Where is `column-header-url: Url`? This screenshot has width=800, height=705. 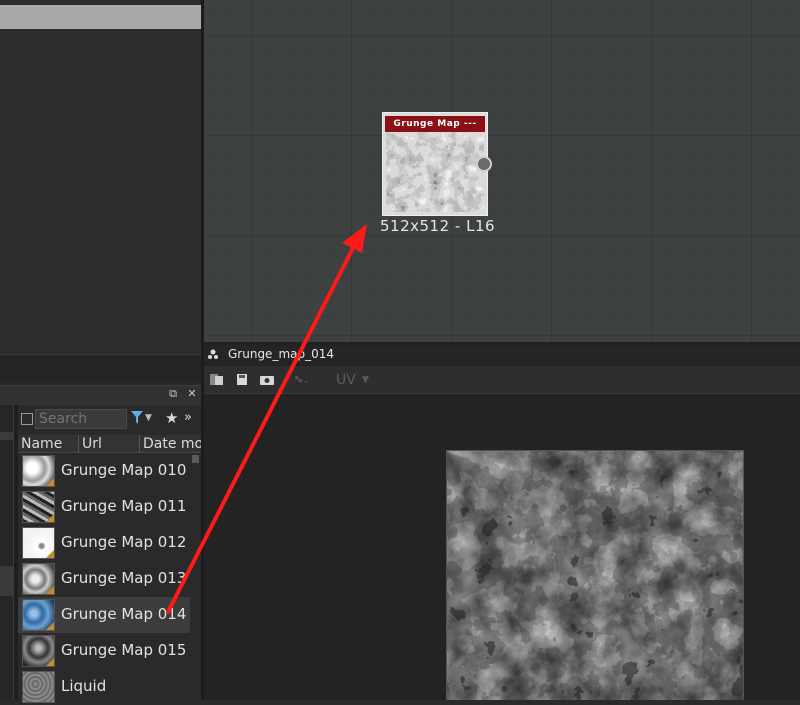 column-header-url: Url is located at coordinates (109, 444).